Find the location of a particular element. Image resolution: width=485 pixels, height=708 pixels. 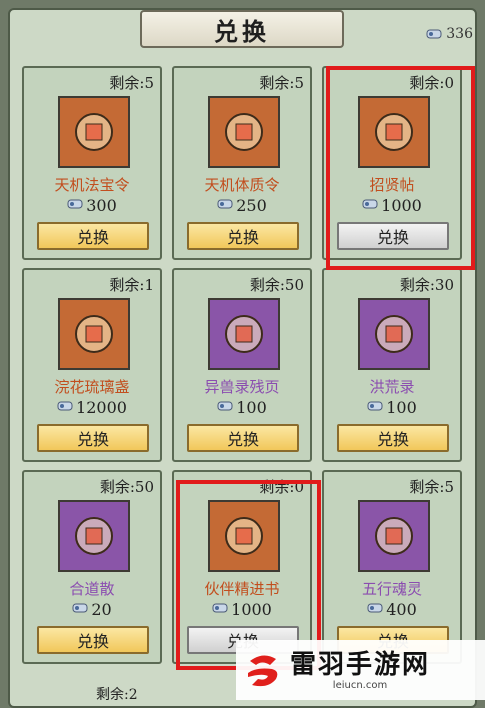

red-letter-icon is located at coordinates (394, 132).